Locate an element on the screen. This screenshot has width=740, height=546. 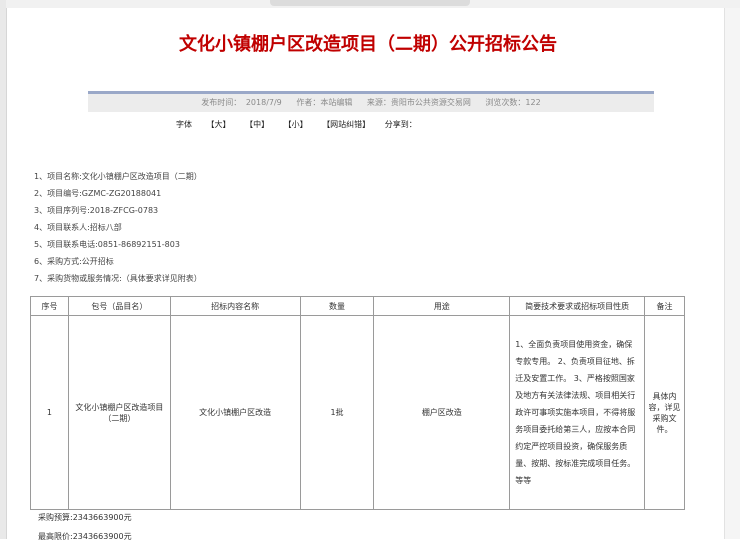
cell-package: 文化小镇棚户区改造项目（二期） is located at coordinates (119, 412).